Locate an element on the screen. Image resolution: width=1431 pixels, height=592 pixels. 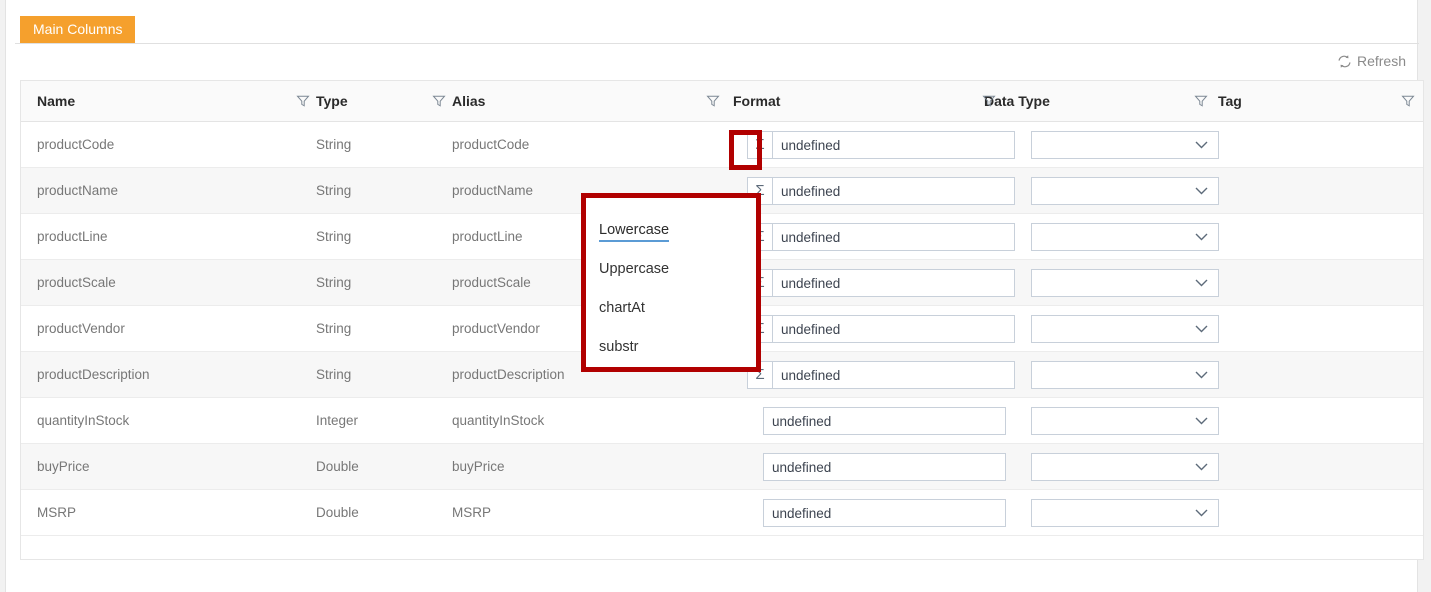
filter-icon-format is located at coordinates (989, 101).